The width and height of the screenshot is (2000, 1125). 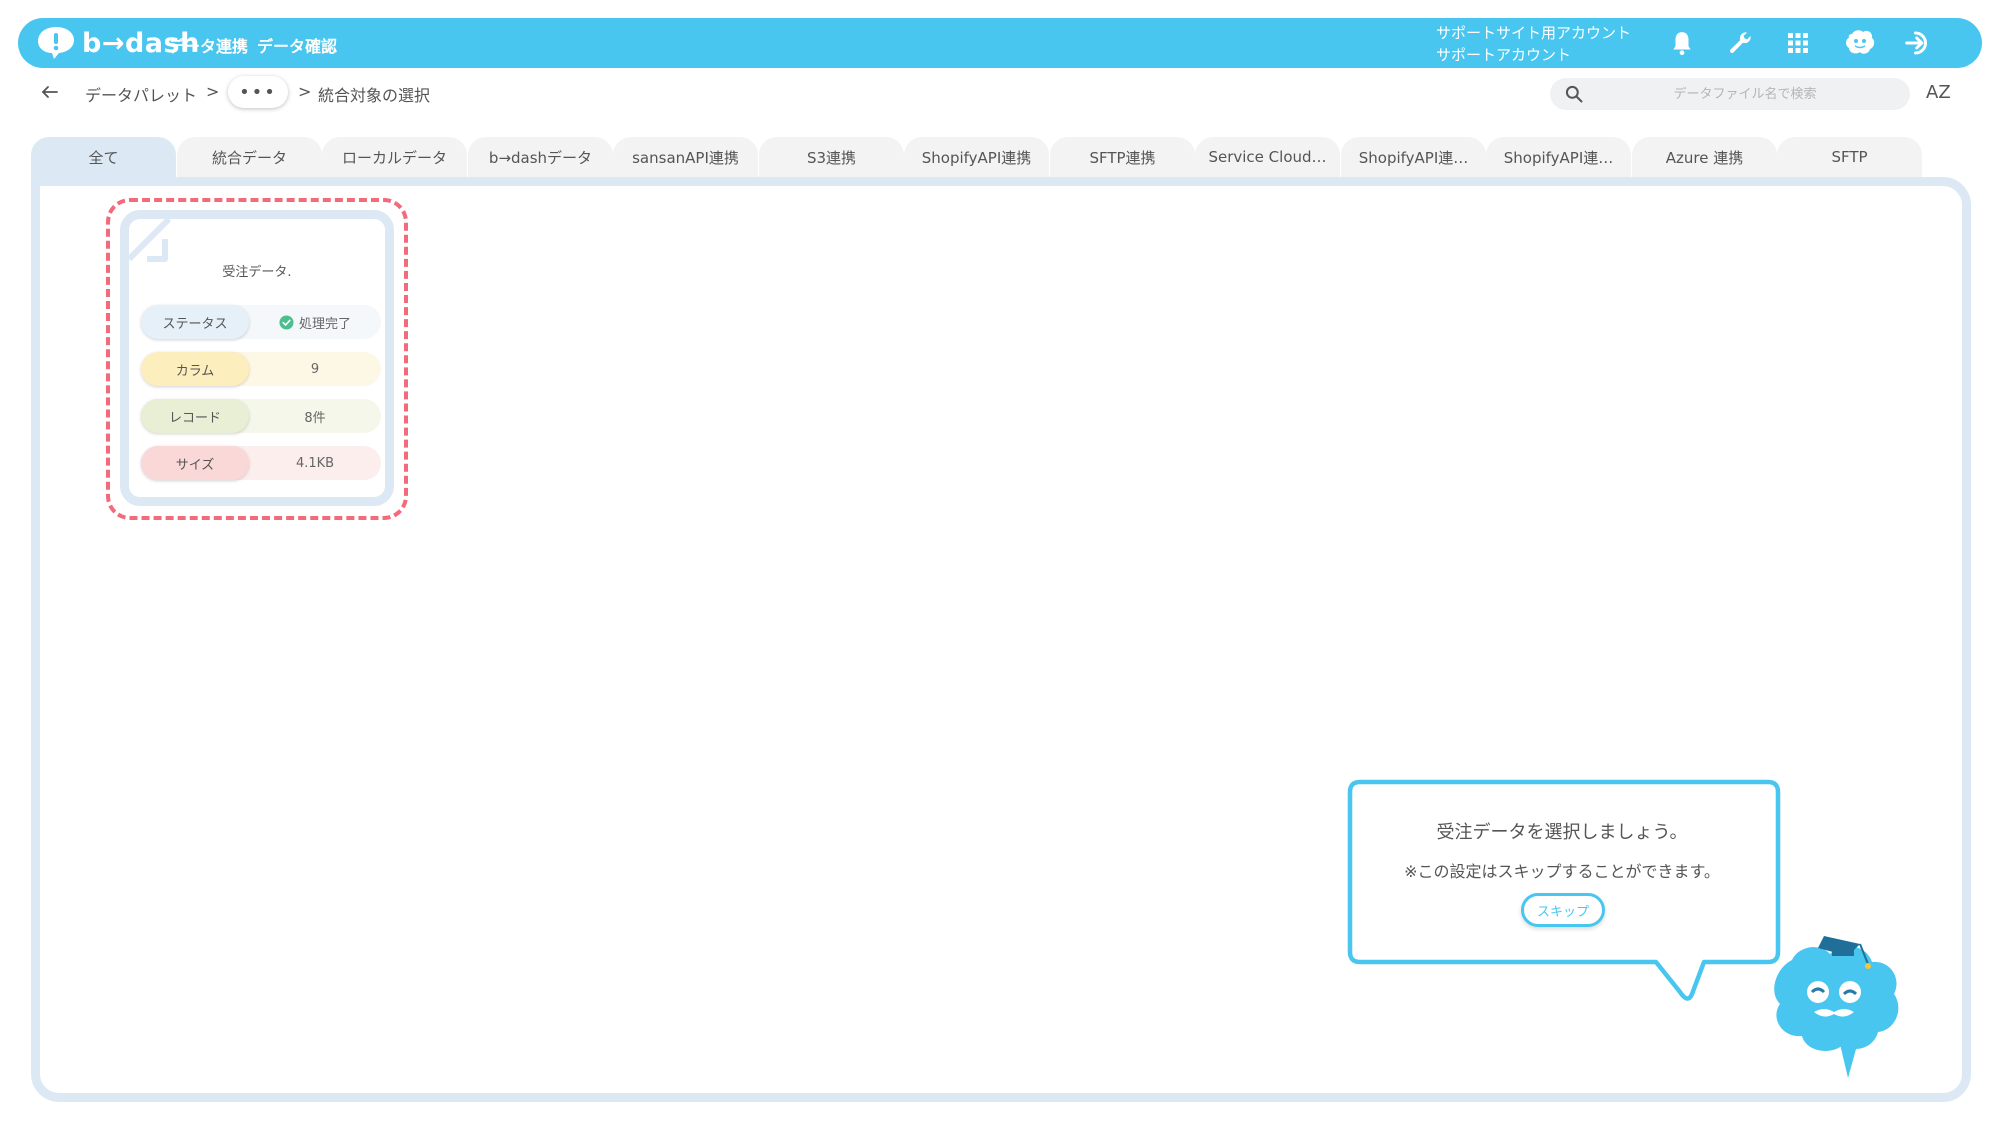 I want to click on row-value: 処理完了, so click(x=315, y=322).